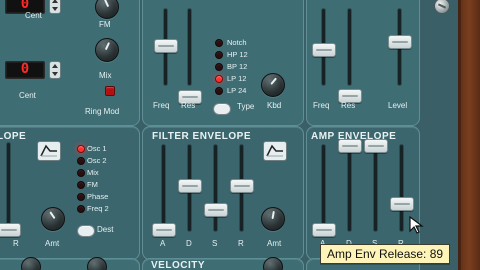 This screenshot has width=480, height=270. Describe the element at coordinates (469, 135) in the screenshot. I see `wood-side-strip` at that location.